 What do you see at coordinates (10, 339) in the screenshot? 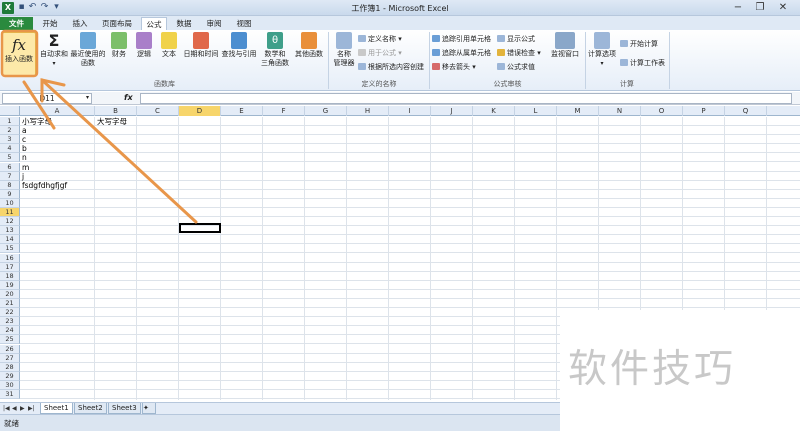
I see `row-header-25: 25` at bounding box center [10, 339].